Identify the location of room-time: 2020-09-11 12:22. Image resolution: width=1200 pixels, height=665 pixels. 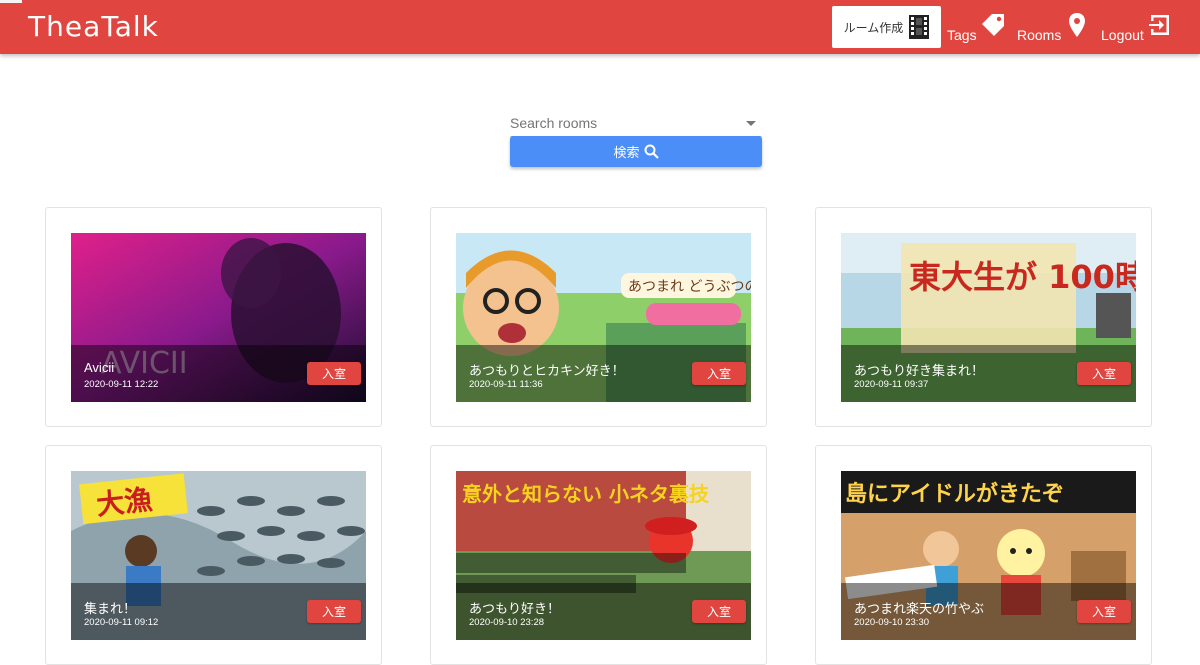
(121, 384).